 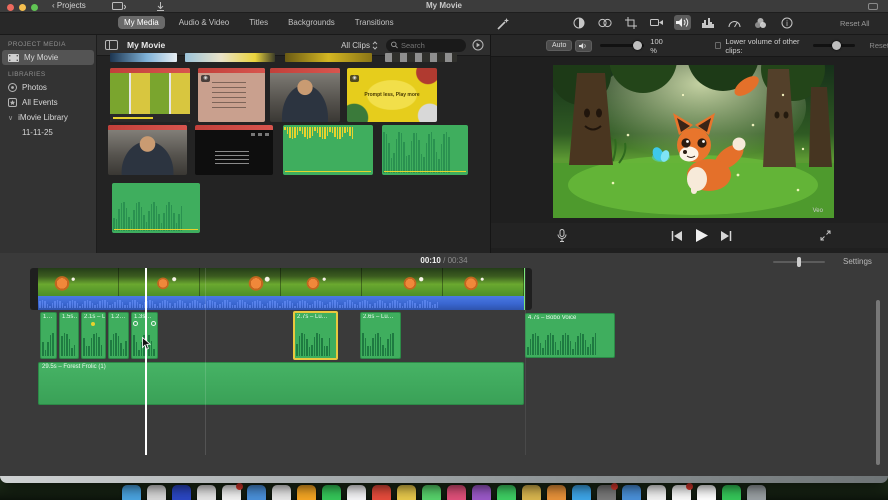 What do you see at coordinates (622, 45) in the screenshot?
I see `volume-slider` at bounding box center [622, 45].